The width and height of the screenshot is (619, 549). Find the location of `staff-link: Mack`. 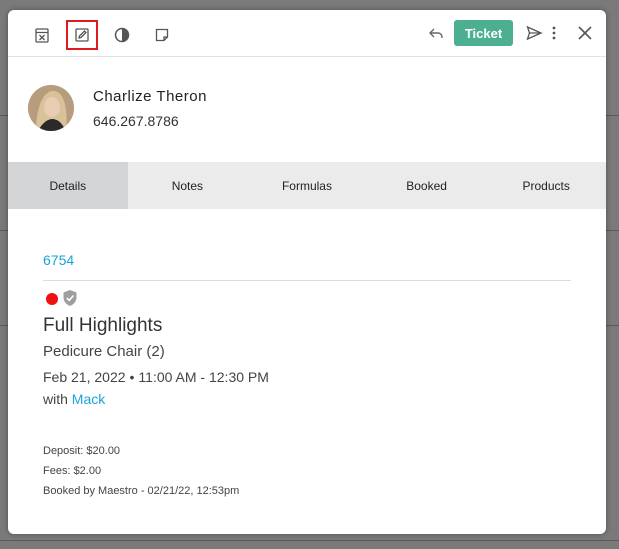

staff-link: Mack is located at coordinates (88, 399).